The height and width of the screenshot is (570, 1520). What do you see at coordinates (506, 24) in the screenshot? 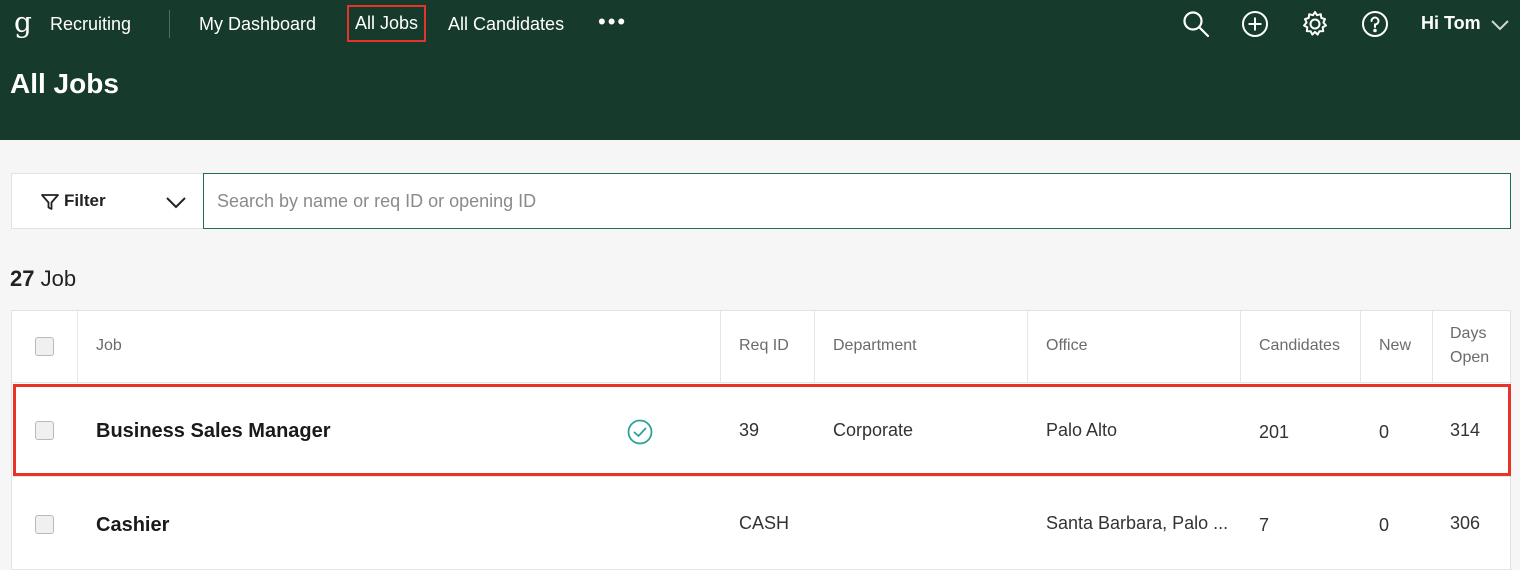
I see `nav-all-candidates: All Candidates` at bounding box center [506, 24].